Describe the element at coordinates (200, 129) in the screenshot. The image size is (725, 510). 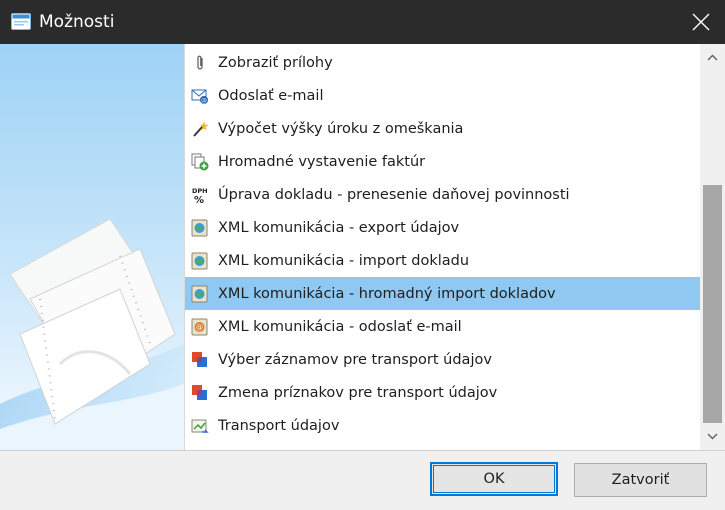
I see `wand-icon` at that location.